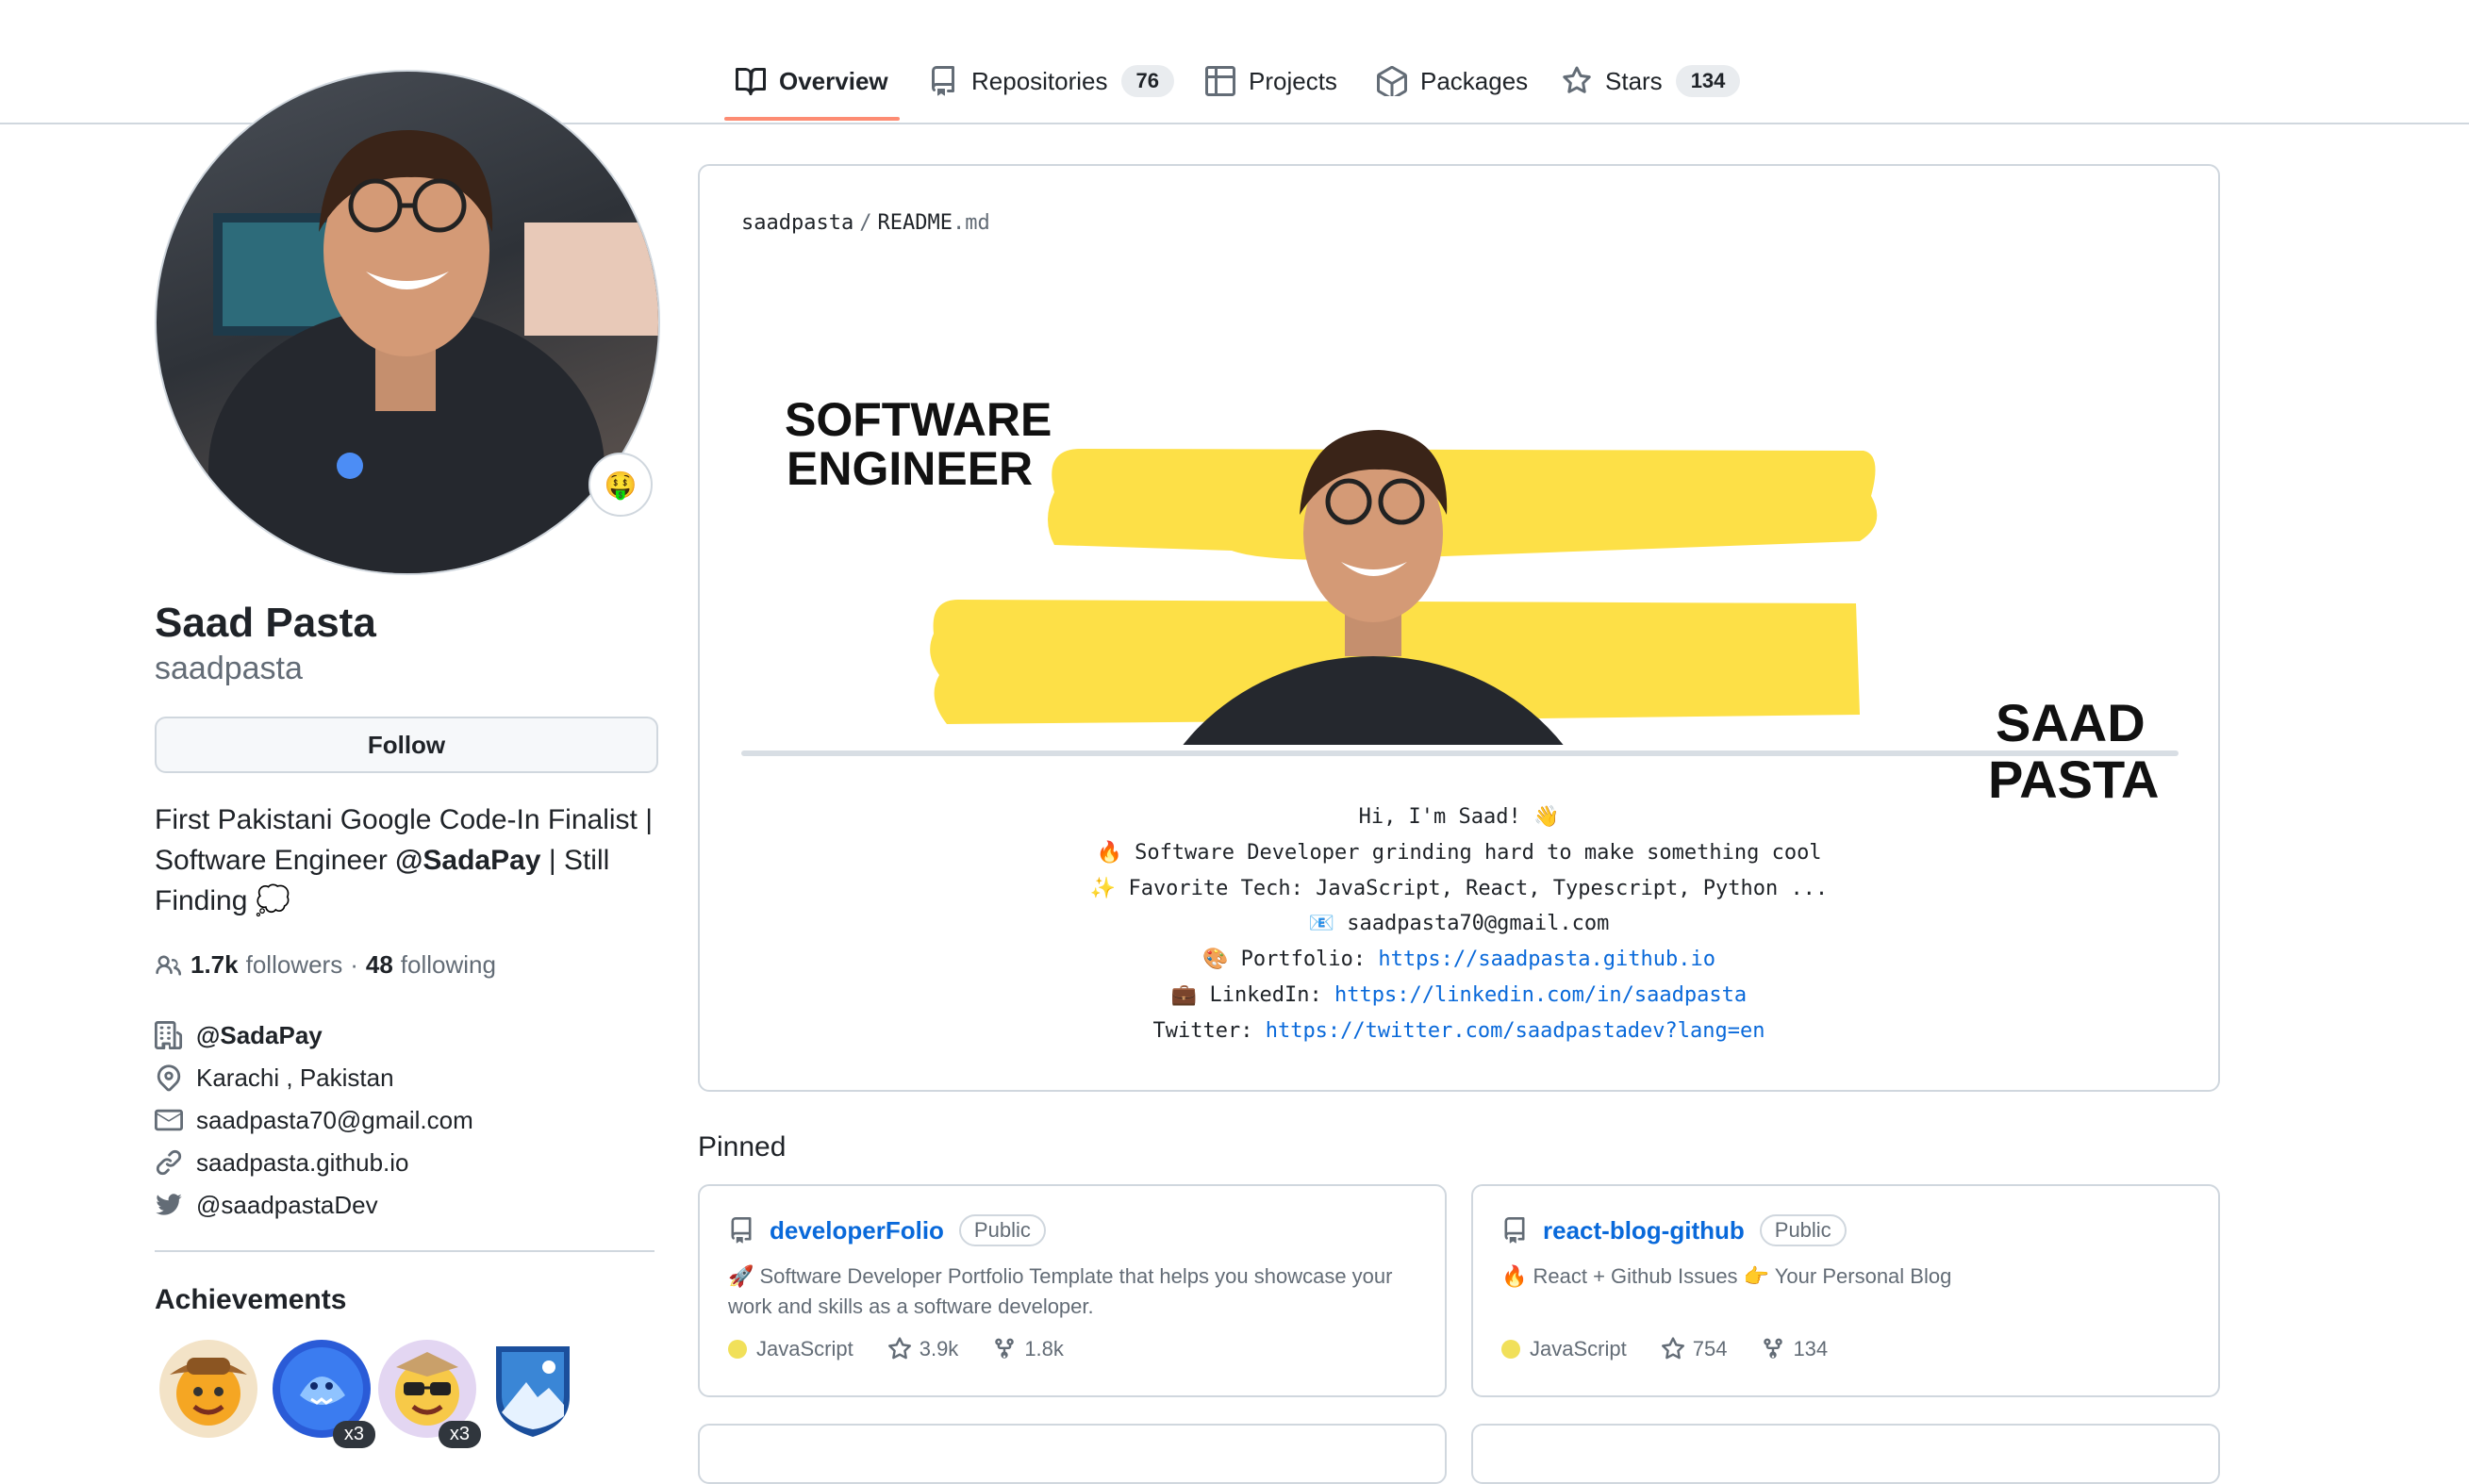 The height and width of the screenshot is (1484, 2469). I want to click on tab-repositories: Repositories 76, so click(1051, 81).